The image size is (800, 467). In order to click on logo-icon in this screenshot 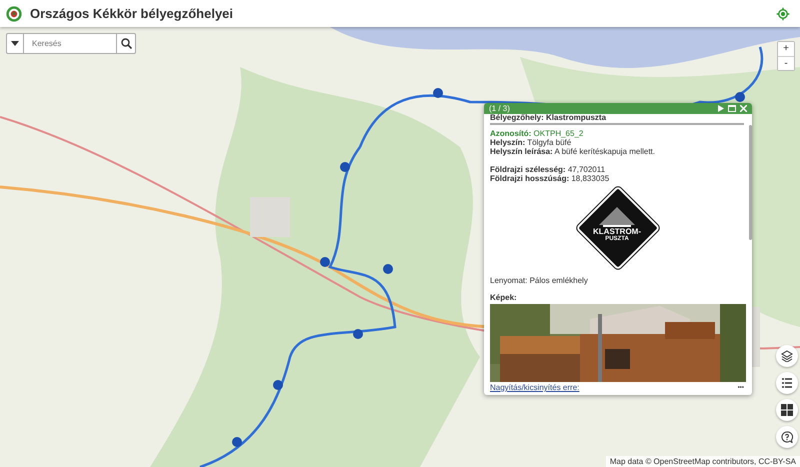, I will do `click(14, 14)`.